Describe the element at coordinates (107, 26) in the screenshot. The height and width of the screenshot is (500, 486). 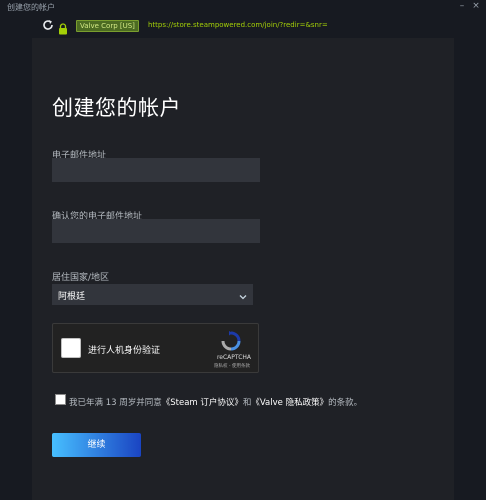
I see `certificate-badge: Valve Corp [US]` at that location.